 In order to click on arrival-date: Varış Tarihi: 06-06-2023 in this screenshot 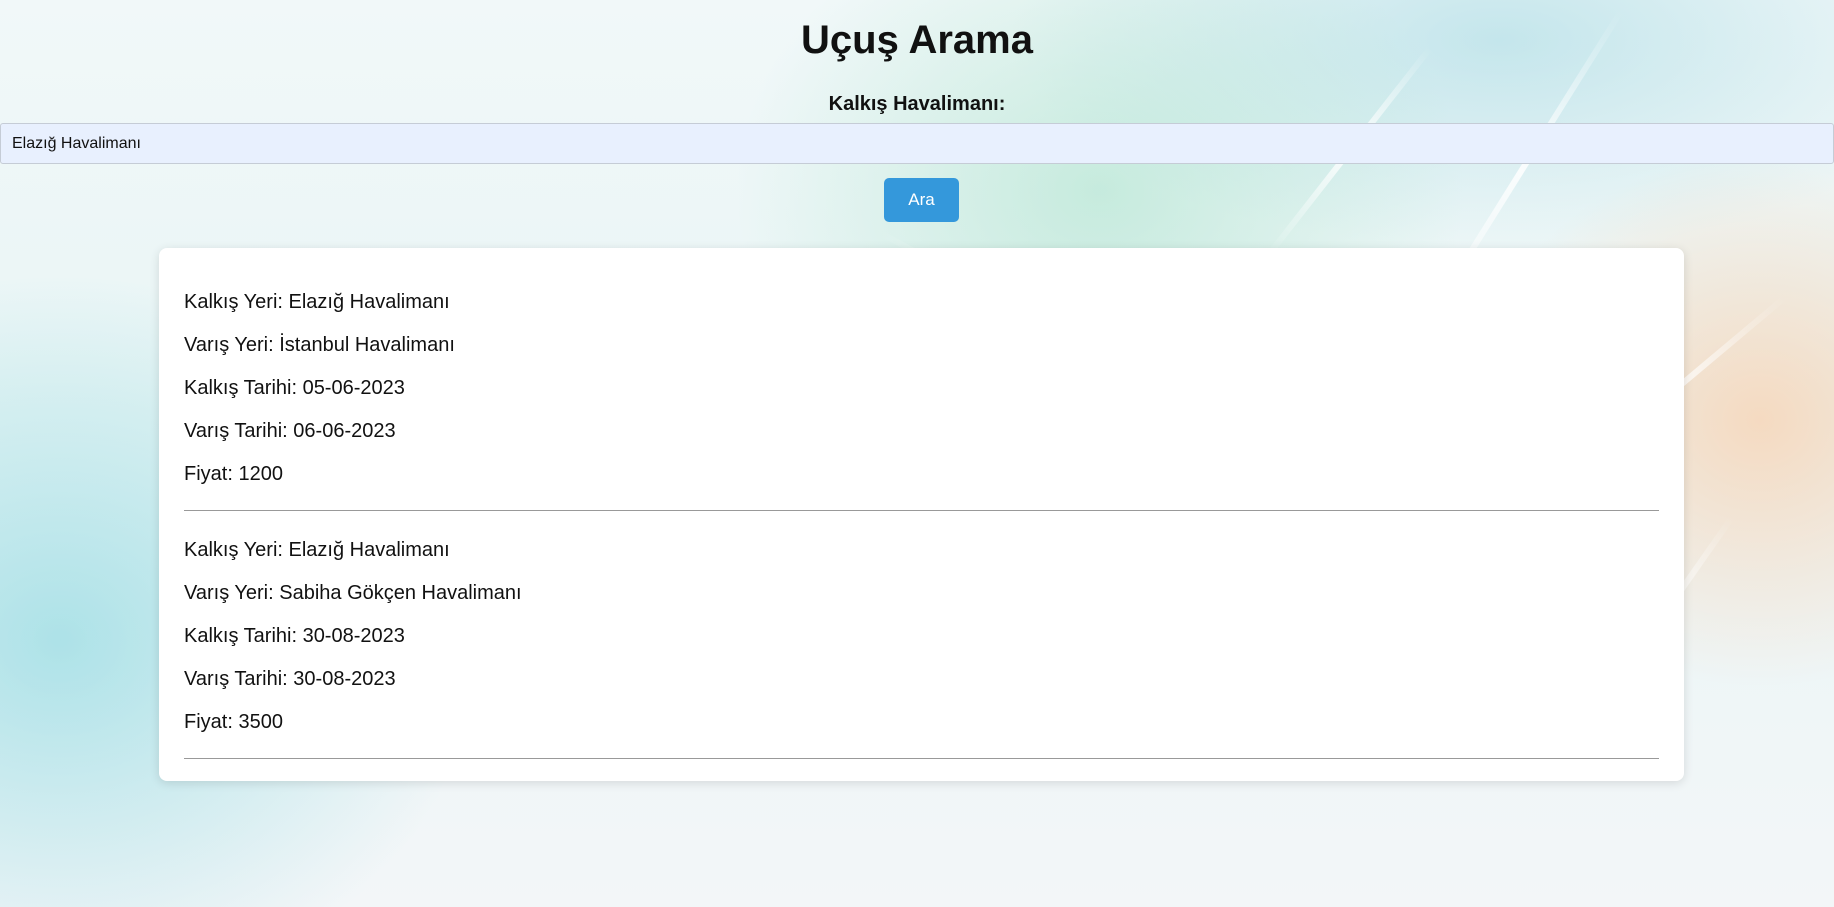, I will do `click(290, 431)`.